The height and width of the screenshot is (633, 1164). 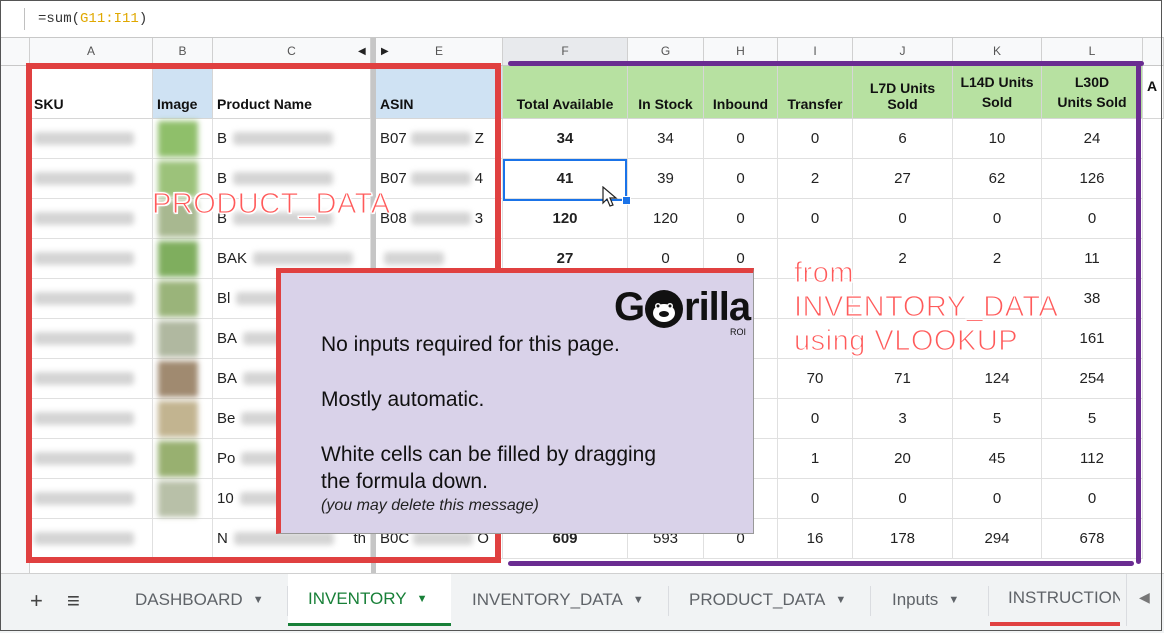 I want to click on formula-bar: =sum(G11:I11), so click(x=582, y=19).